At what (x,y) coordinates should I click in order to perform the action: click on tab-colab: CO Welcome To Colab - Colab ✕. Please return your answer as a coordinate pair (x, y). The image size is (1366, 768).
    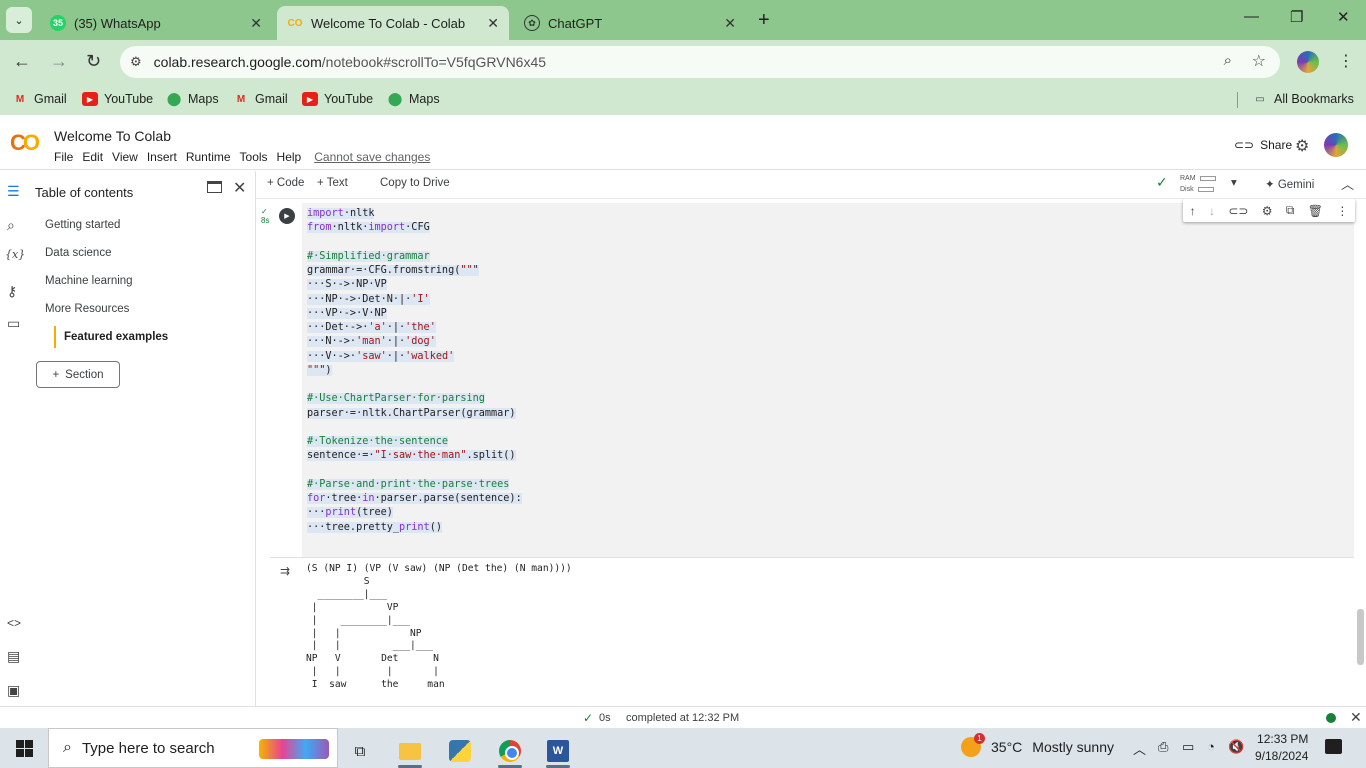
    Looking at the image, I should click on (393, 23).